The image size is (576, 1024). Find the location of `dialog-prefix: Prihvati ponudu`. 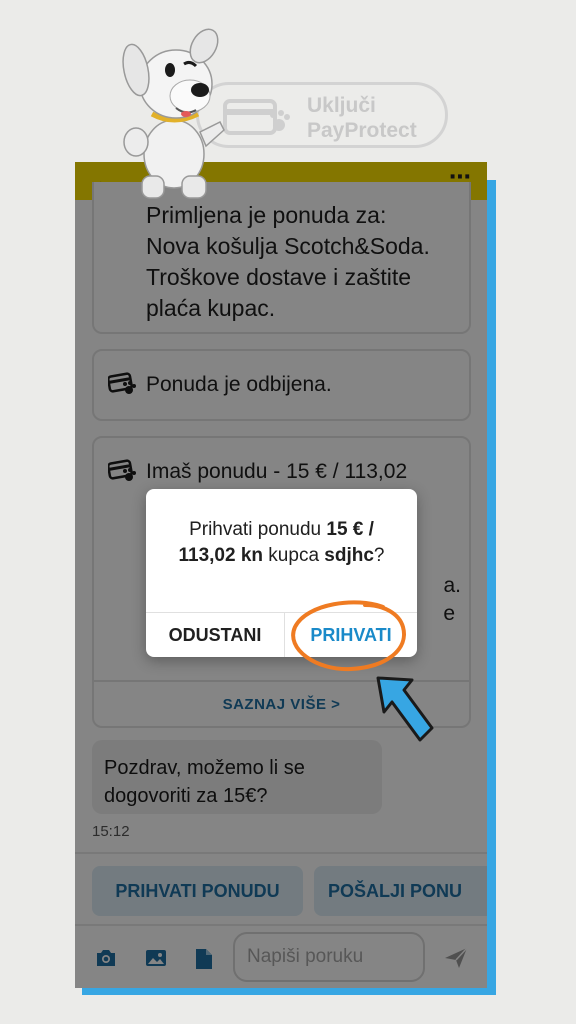

dialog-prefix: Prihvati ponudu is located at coordinates (258, 529).